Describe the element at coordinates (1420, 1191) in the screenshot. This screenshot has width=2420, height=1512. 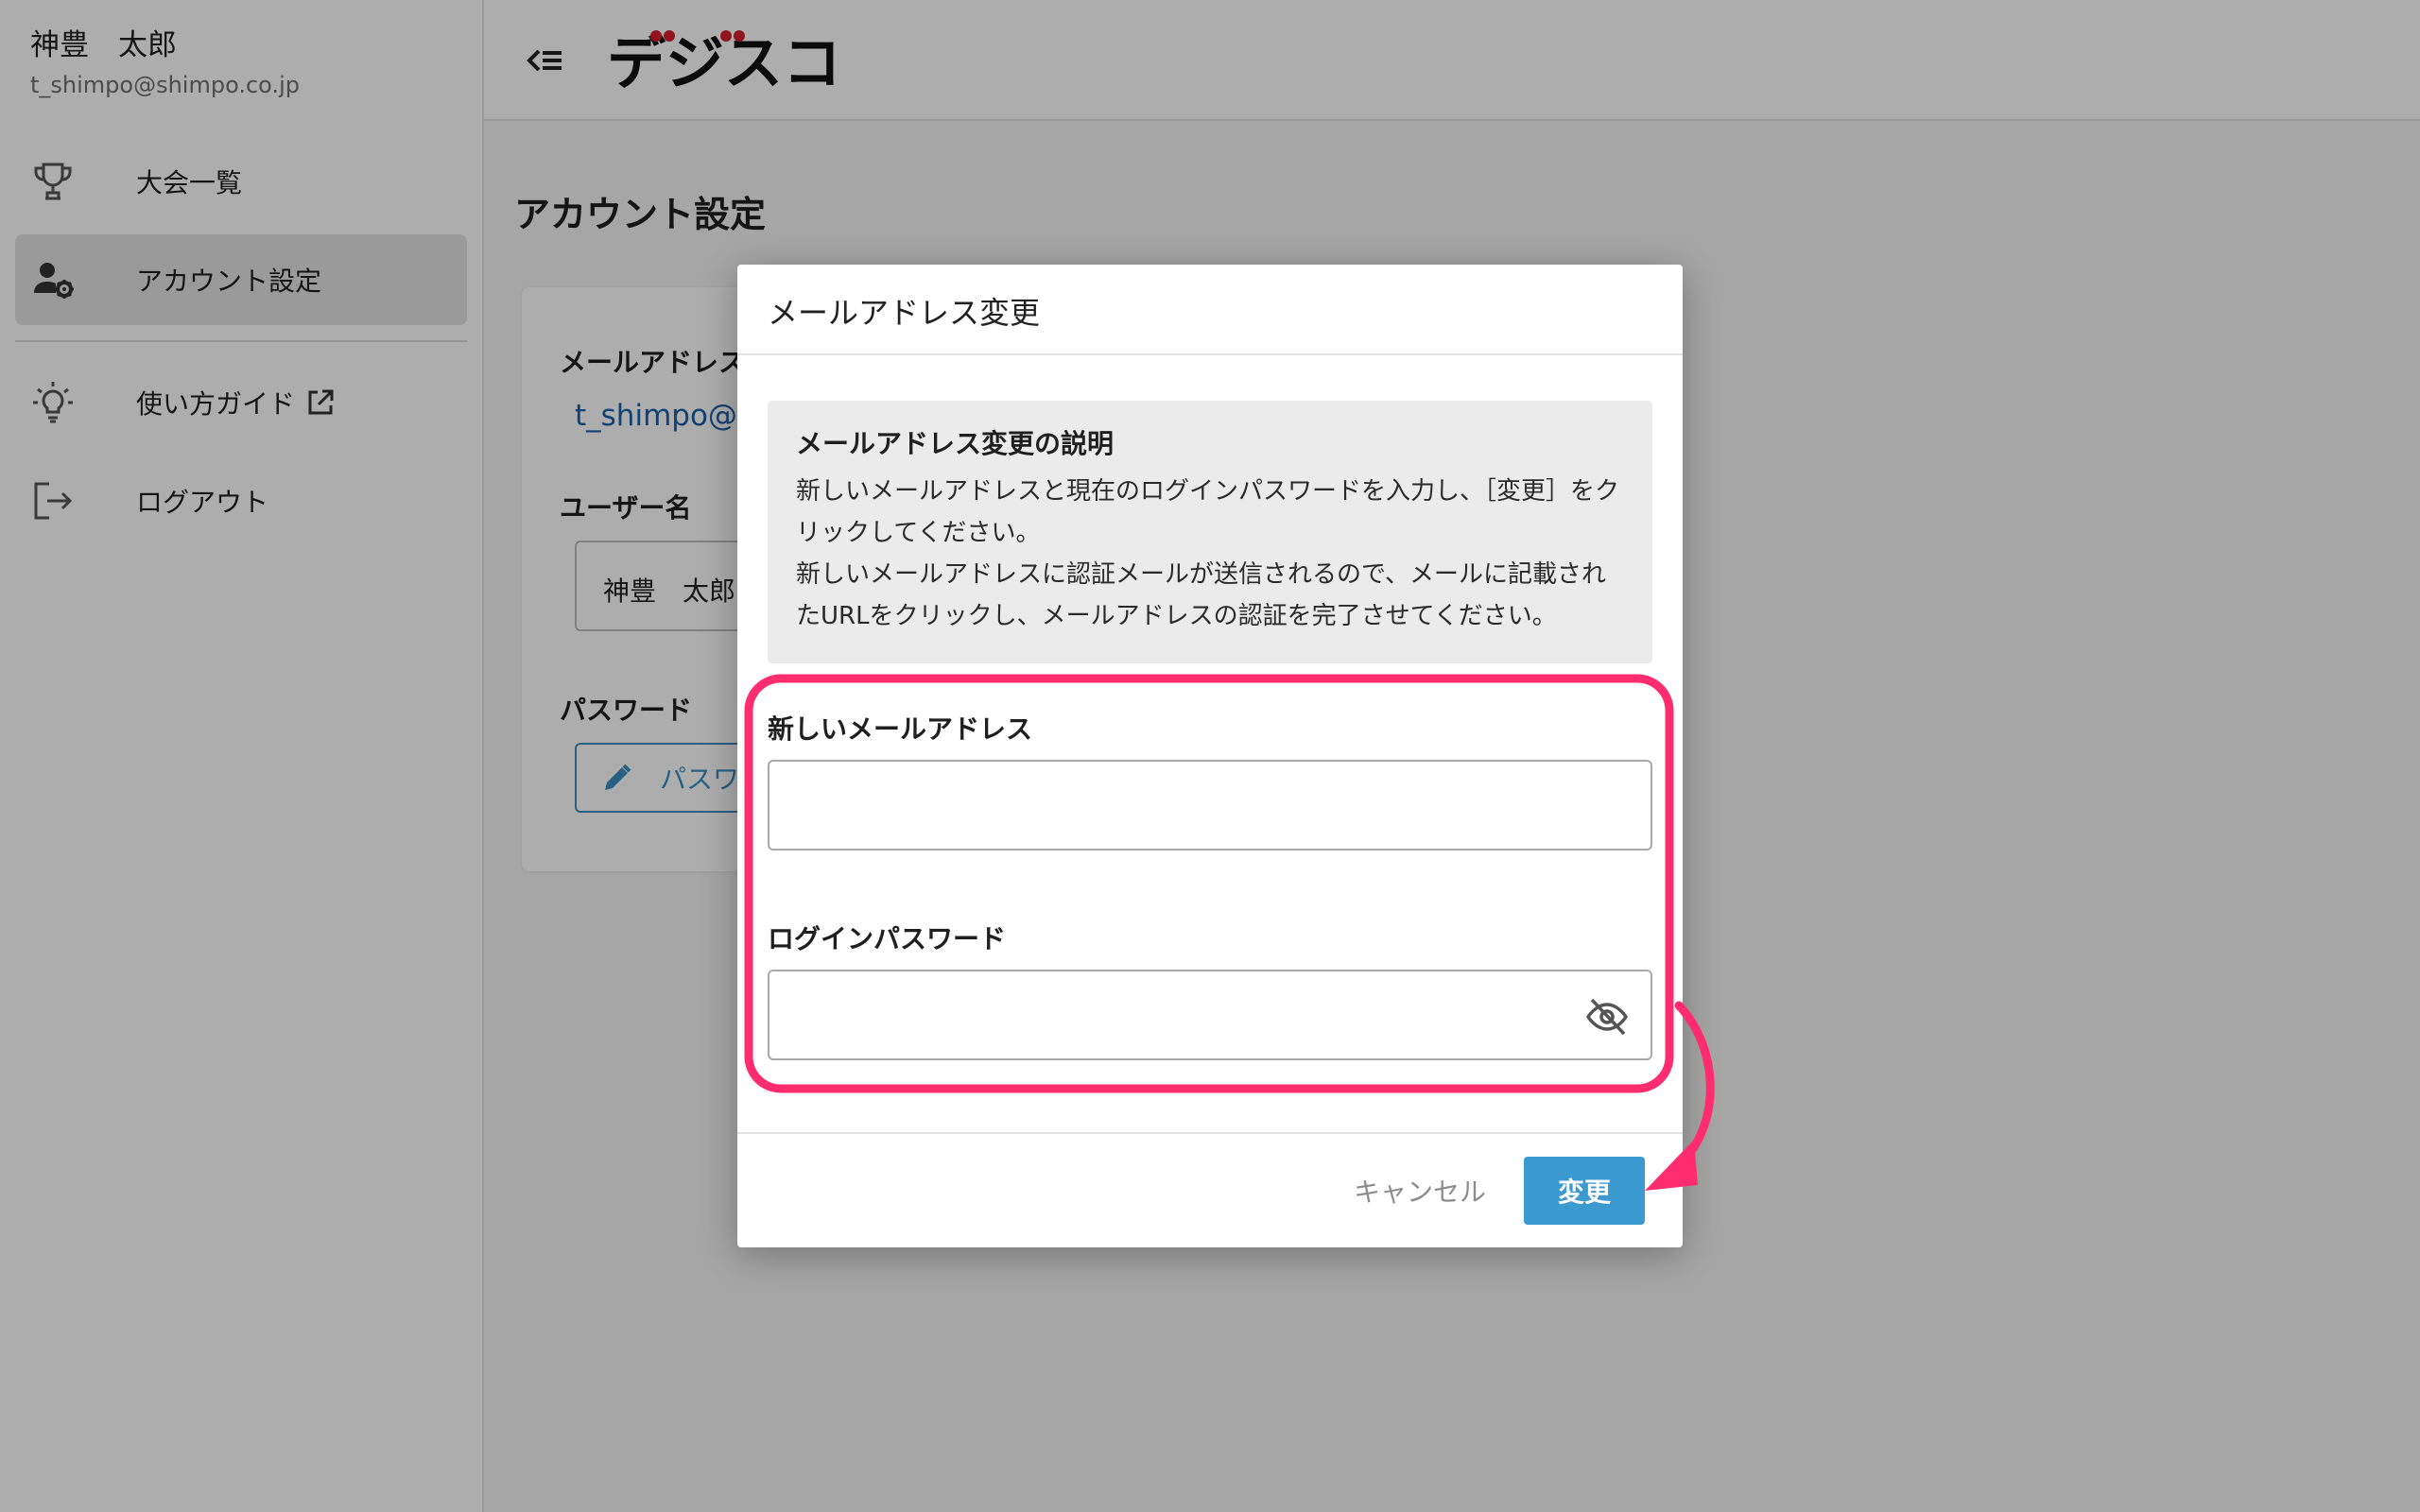
I see `cancel-button: キャンセル` at that location.